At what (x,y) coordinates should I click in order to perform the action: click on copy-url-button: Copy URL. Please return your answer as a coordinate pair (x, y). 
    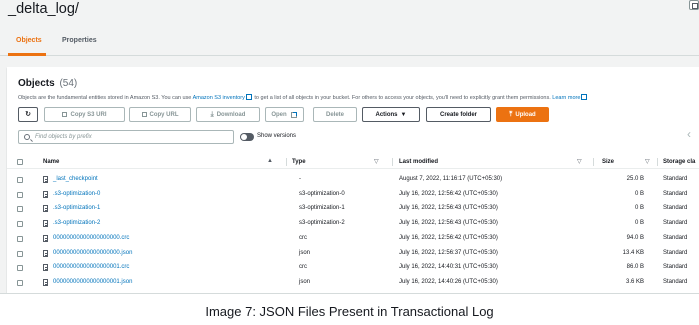
    Looking at the image, I should click on (160, 114).